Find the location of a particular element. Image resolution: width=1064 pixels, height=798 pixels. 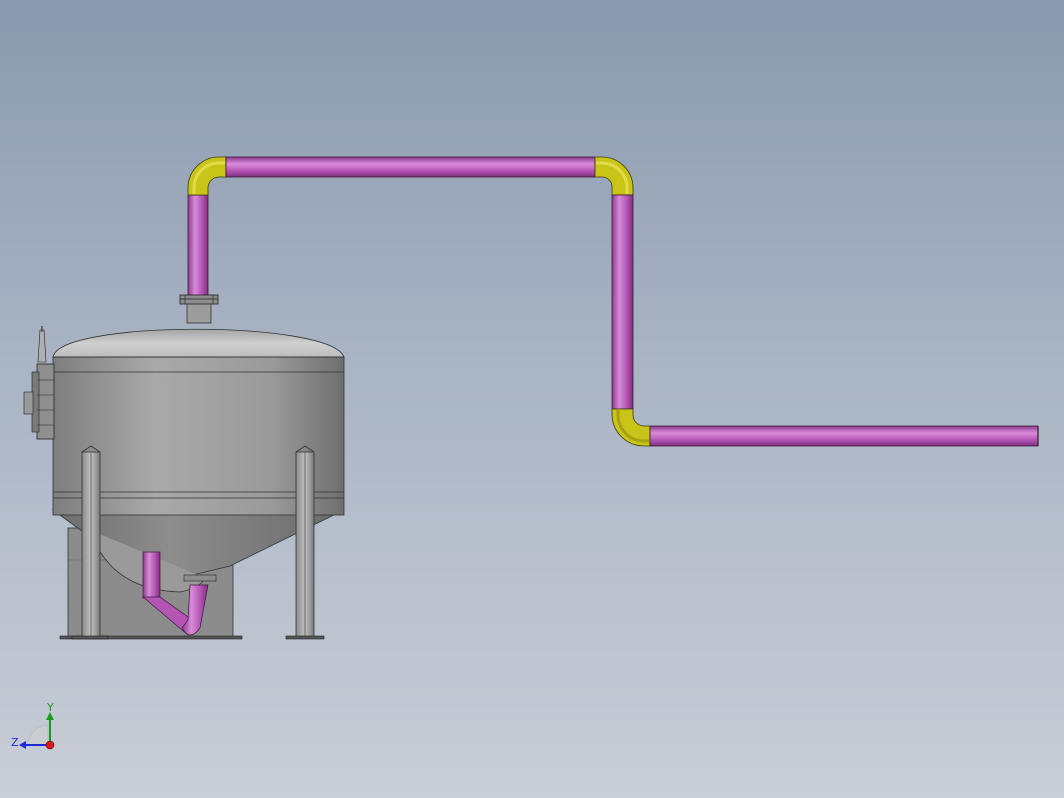

pipe-segment-top is located at coordinates (410, 167).